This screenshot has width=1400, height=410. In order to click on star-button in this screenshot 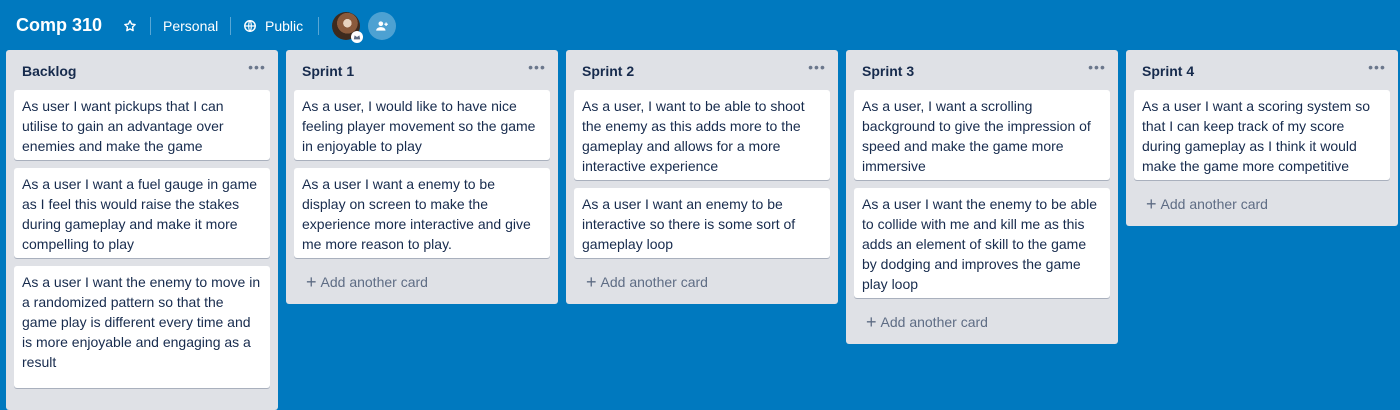, I will do `click(130, 26)`.